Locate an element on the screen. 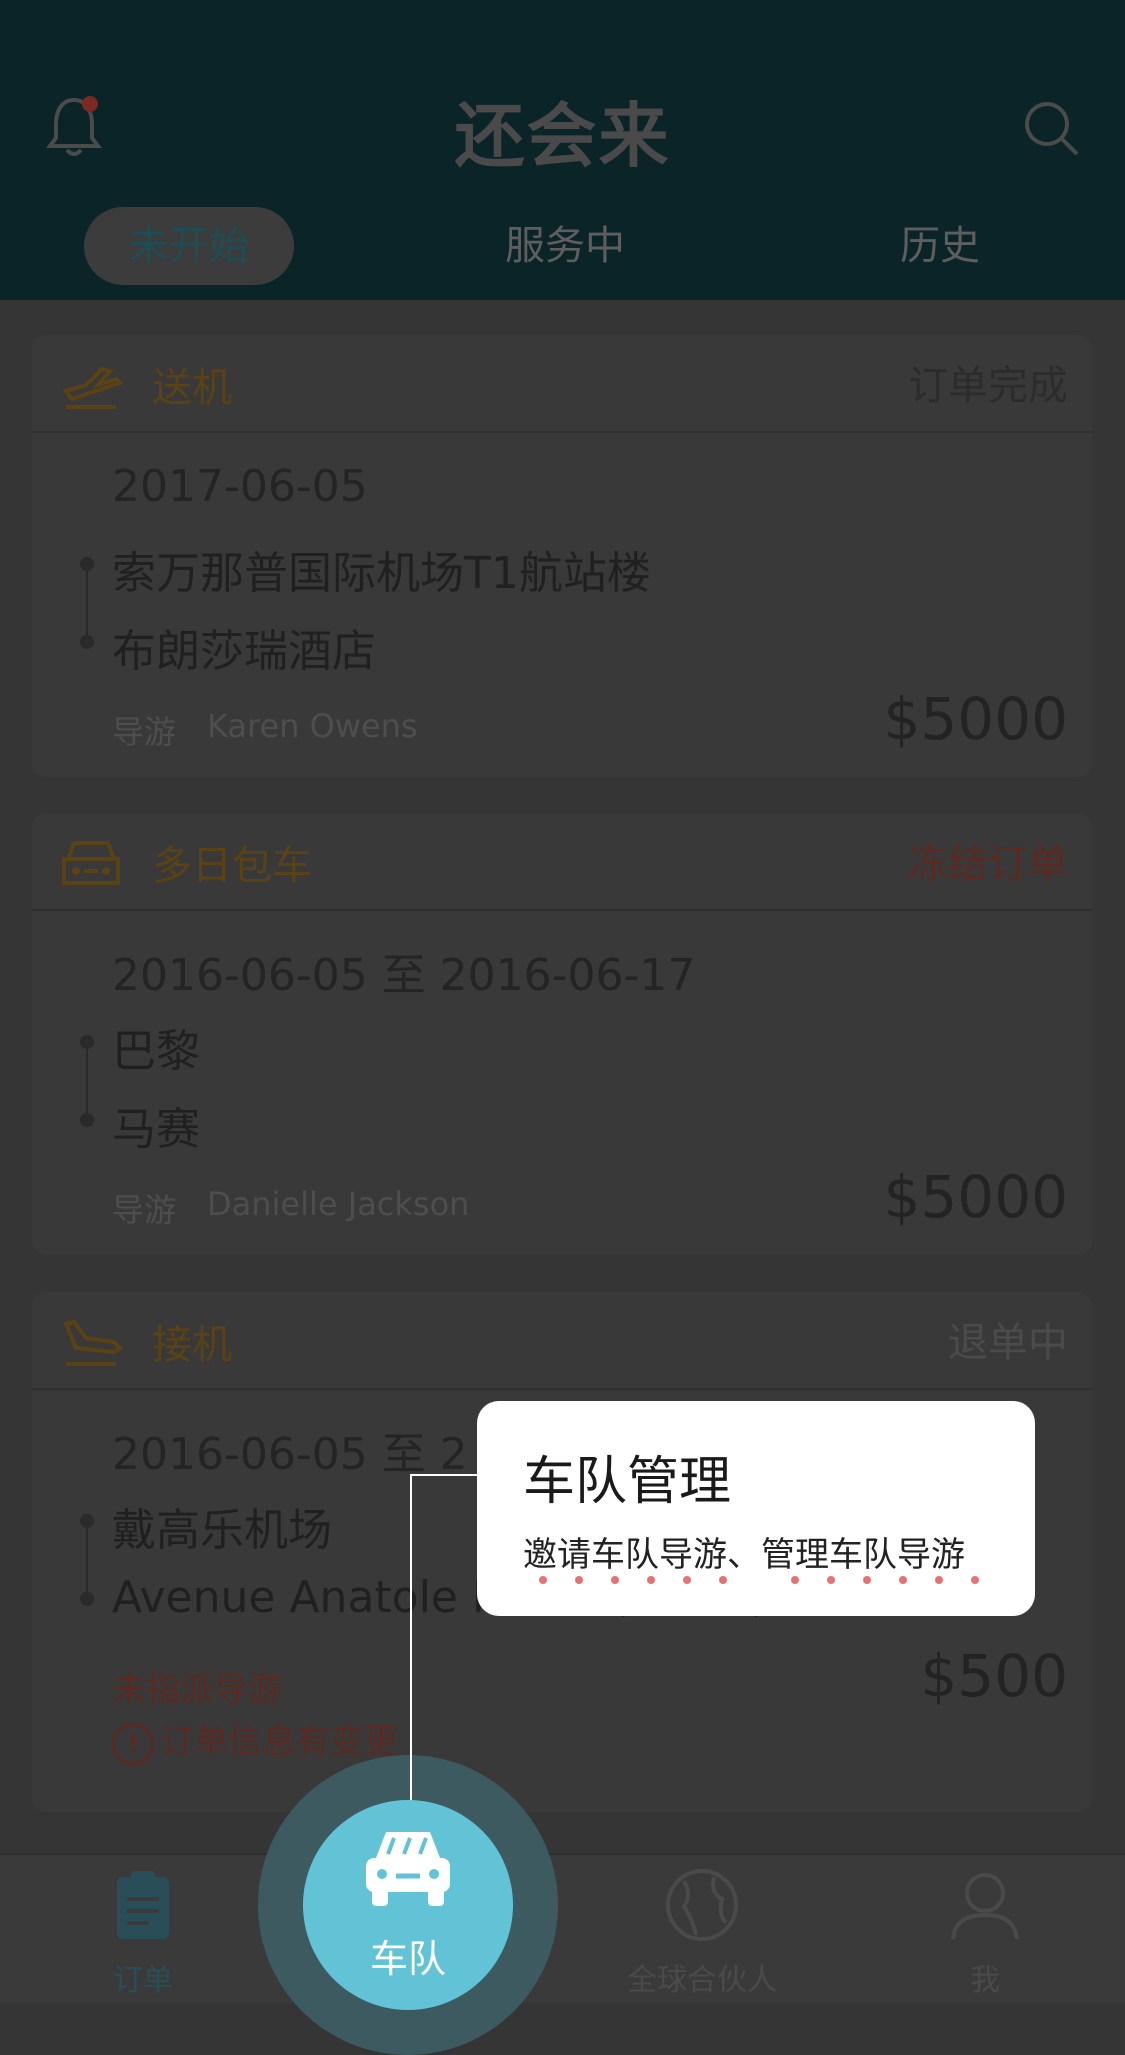 The height and width of the screenshot is (2055, 1125). tooltip-subtitle: 邀请车队导游、管理车队导游 is located at coordinates (744, 1555).